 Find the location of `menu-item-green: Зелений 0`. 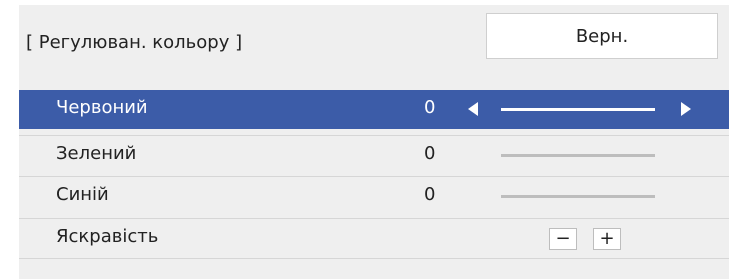

menu-item-green: Зелений 0 is located at coordinates (374, 154).